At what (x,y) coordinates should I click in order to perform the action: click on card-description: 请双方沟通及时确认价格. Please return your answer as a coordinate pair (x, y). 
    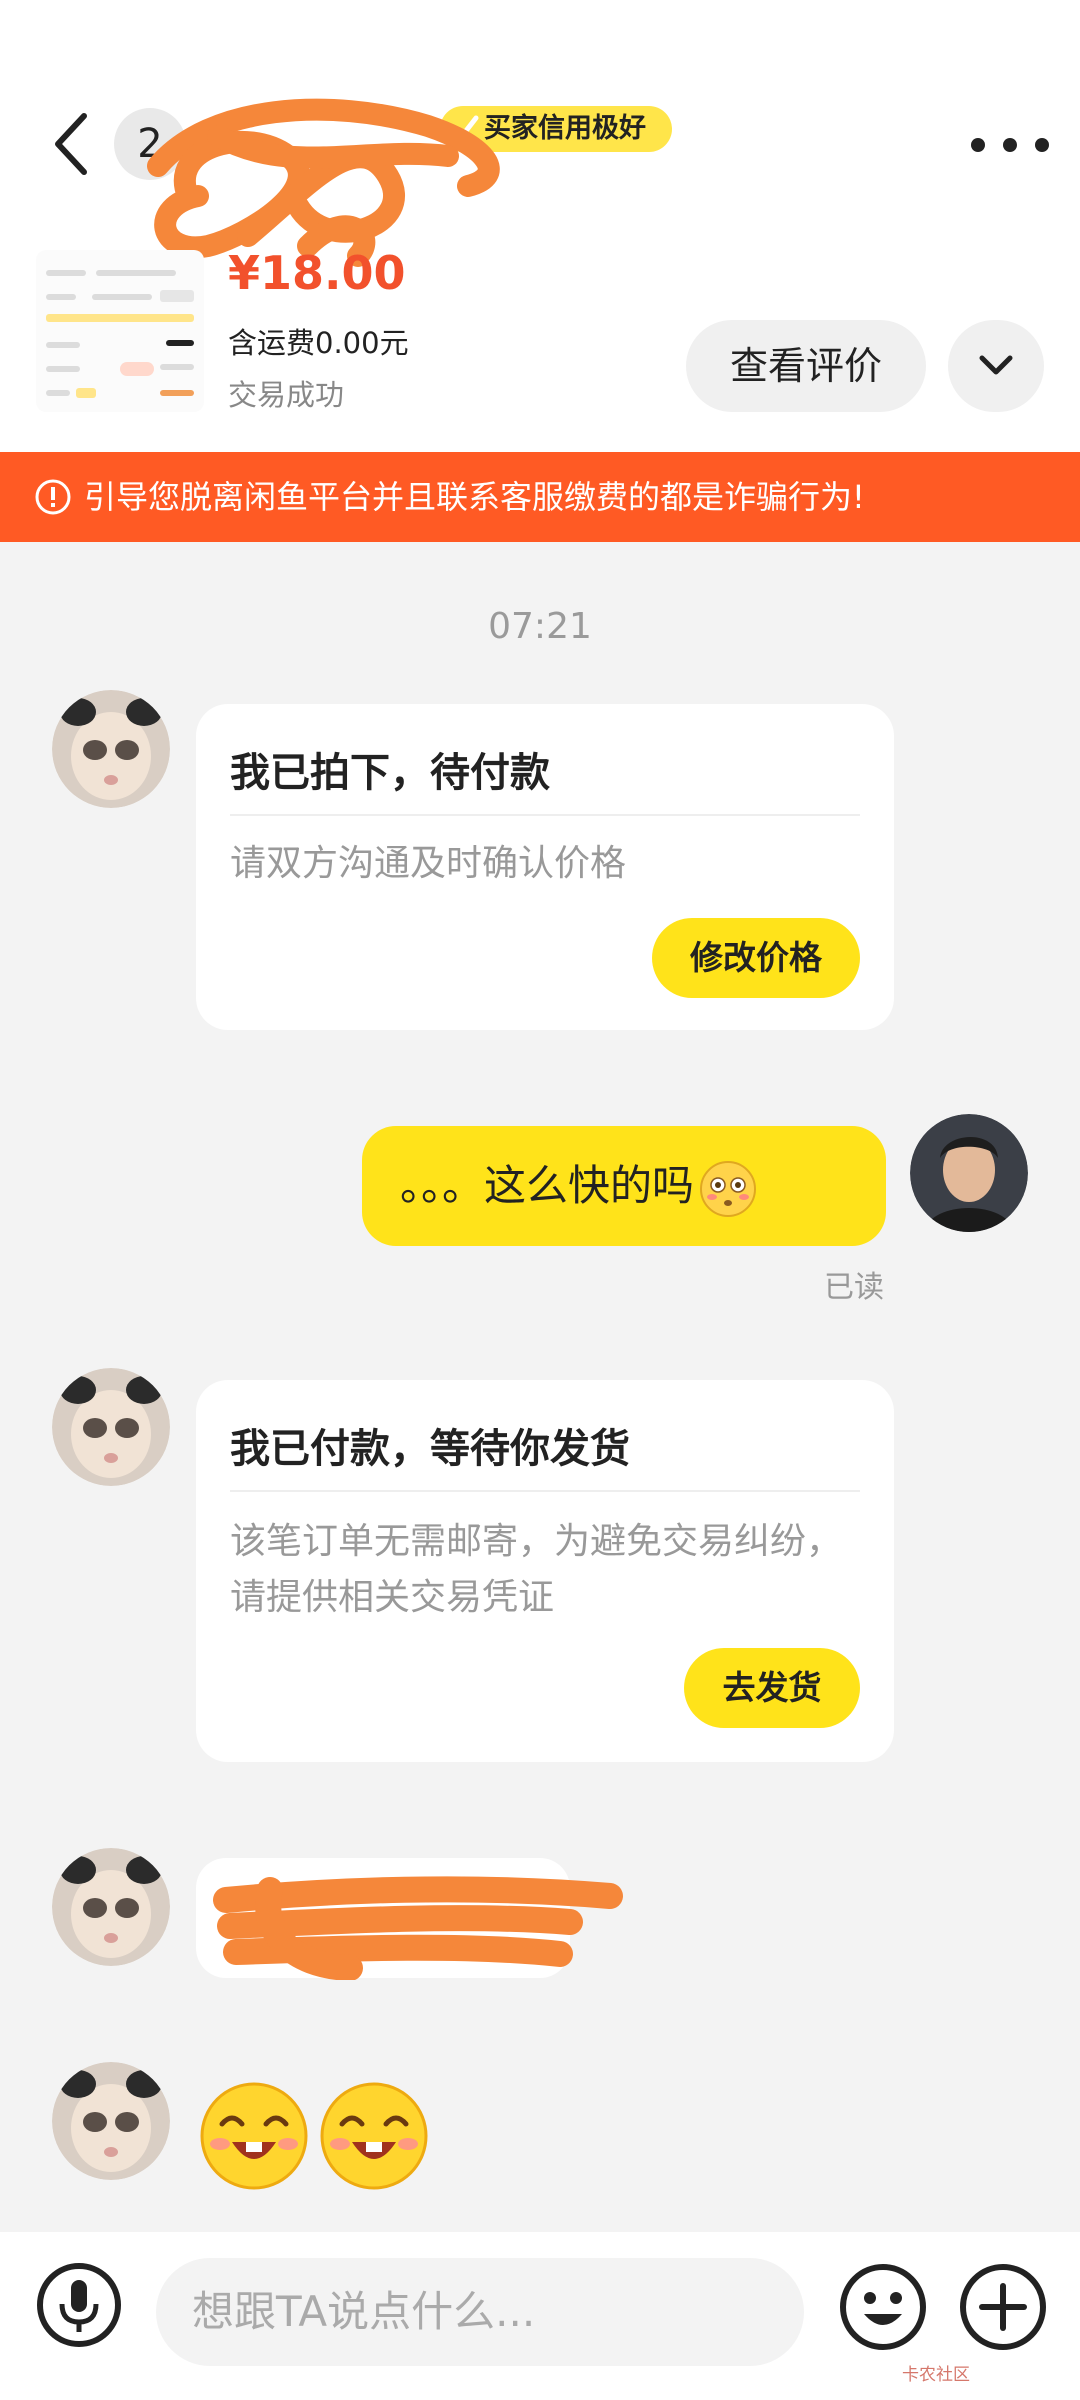
    Looking at the image, I should click on (428, 863).